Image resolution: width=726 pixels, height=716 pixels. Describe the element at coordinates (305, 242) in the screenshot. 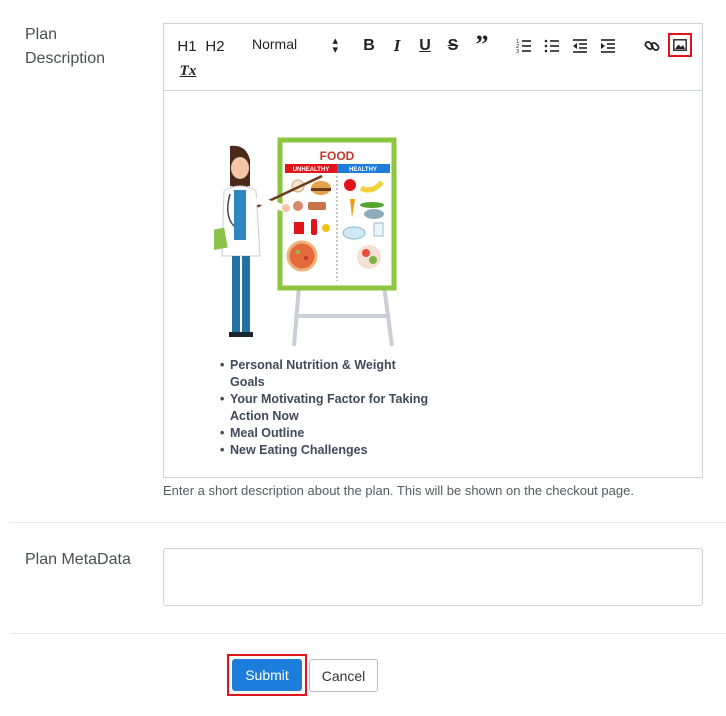

I see `nutritionist-illustration: FOOD UNHEALTHY HEALTHY` at that location.